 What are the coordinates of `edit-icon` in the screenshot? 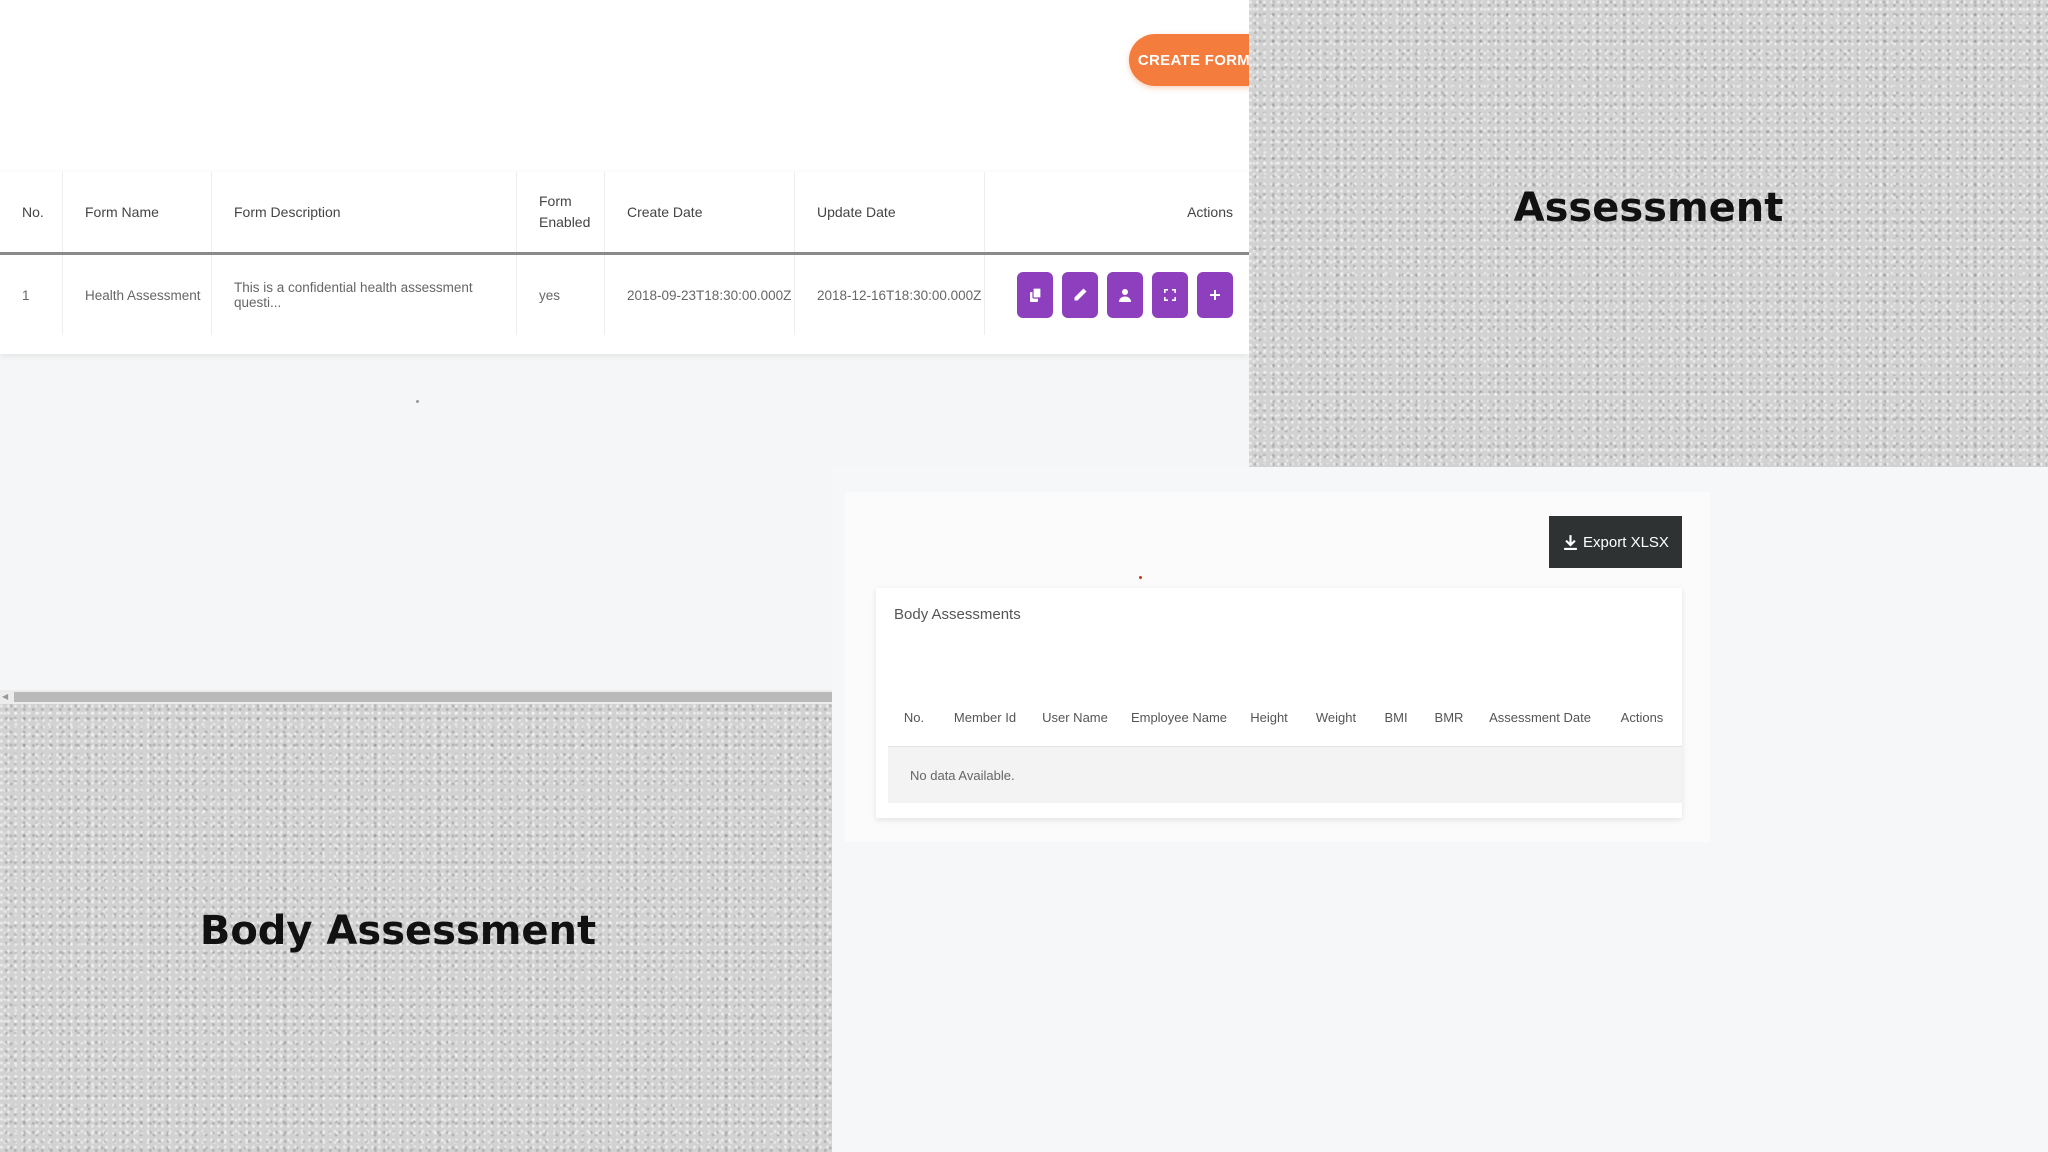 It's located at (1080, 294).